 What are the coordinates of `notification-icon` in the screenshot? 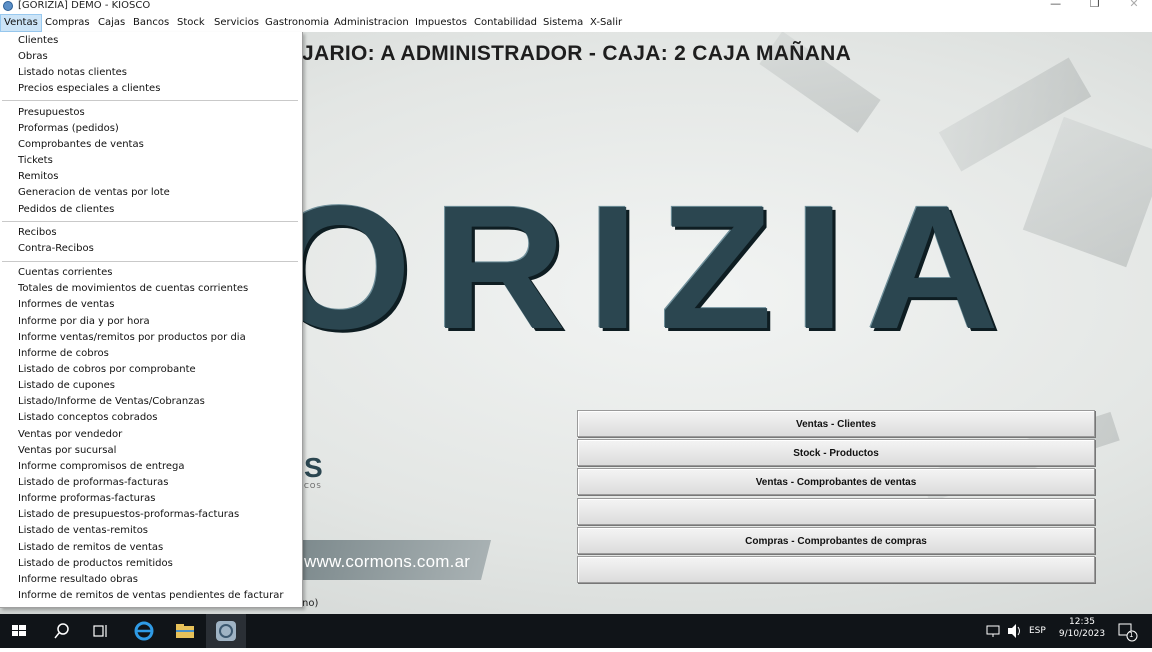 It's located at (1128, 632).